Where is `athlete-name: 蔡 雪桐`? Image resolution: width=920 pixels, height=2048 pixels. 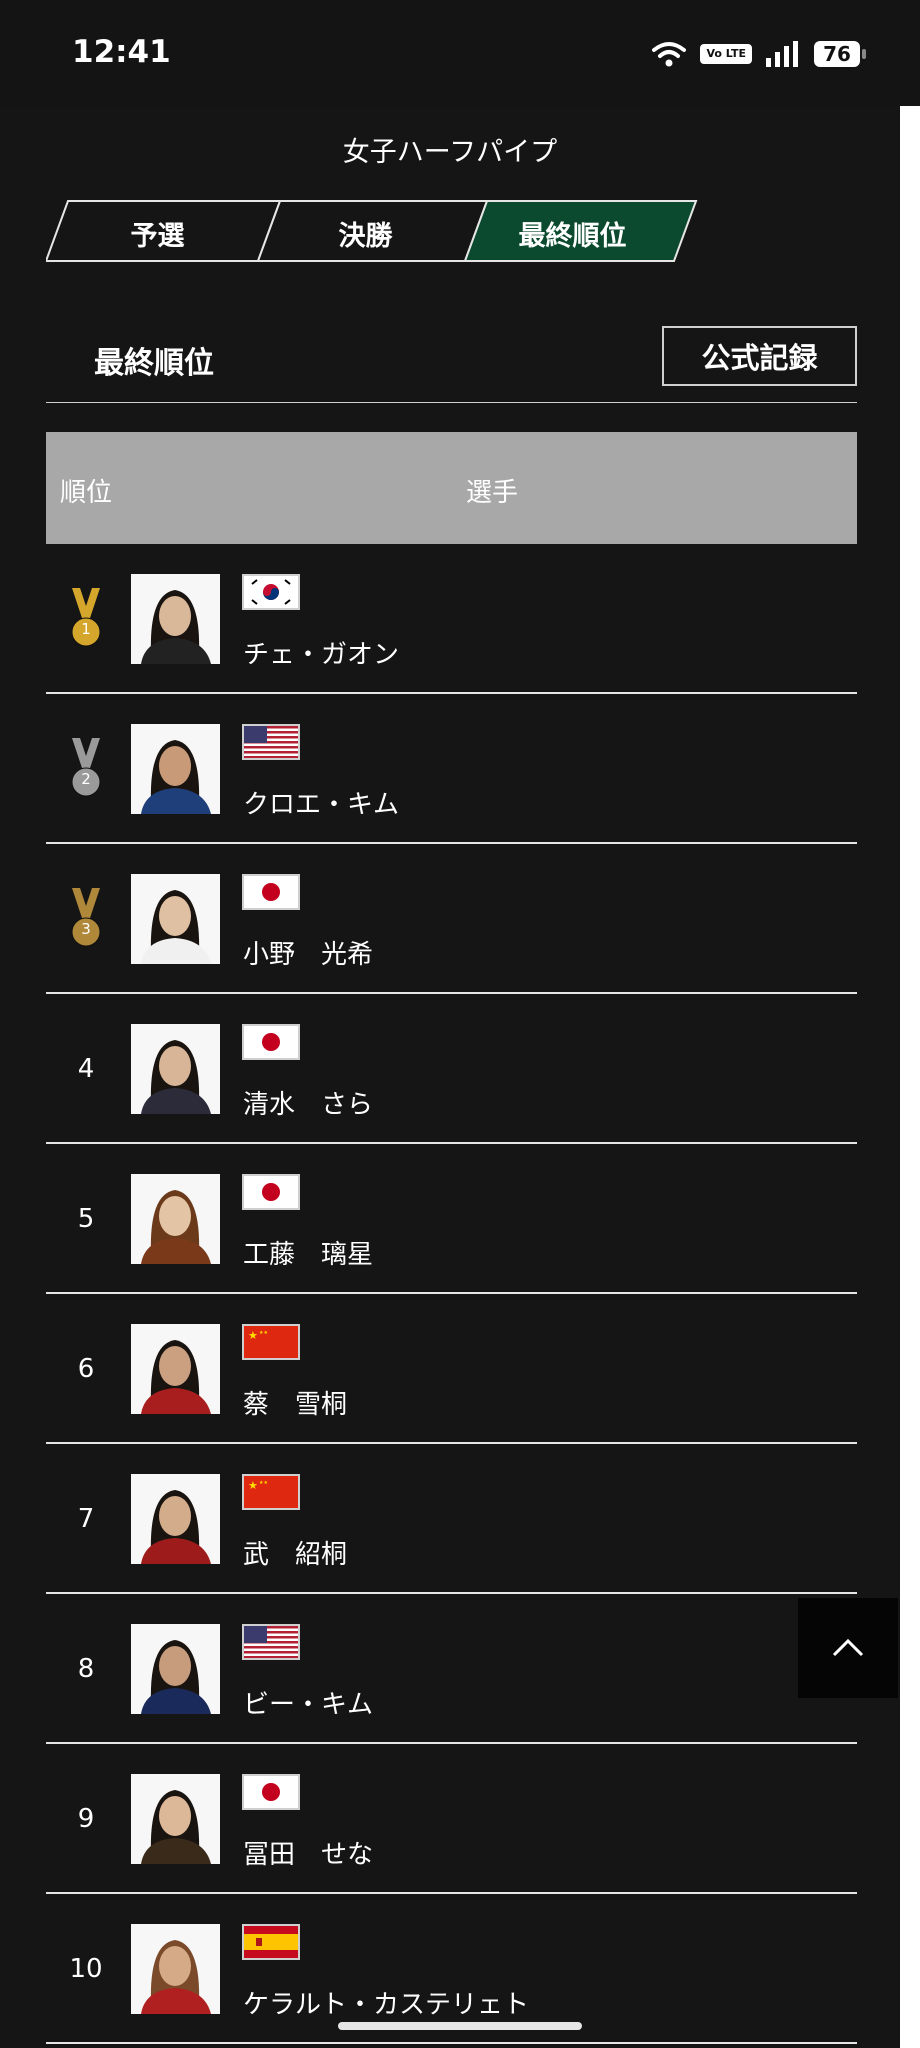
athlete-name: 蔡 雪桐 is located at coordinates (295, 1402).